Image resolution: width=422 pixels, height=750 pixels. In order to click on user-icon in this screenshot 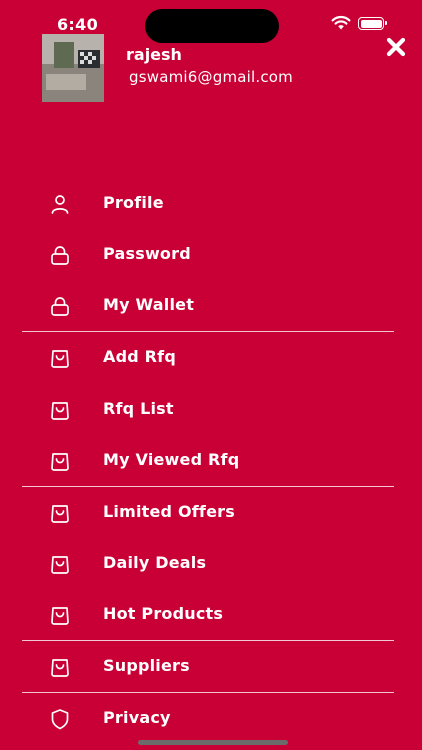, I will do `click(60, 204)`.